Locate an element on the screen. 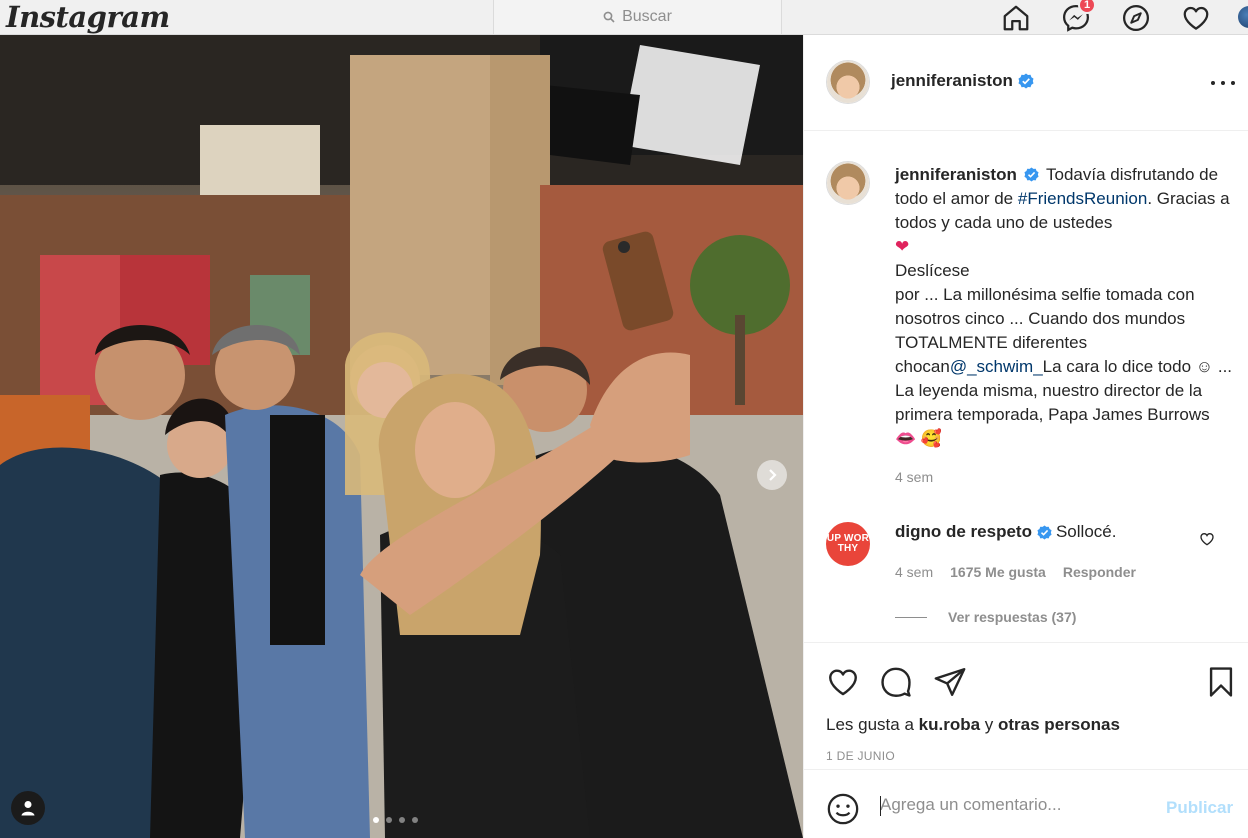  comment-bubble-icon is located at coordinates (896, 682).